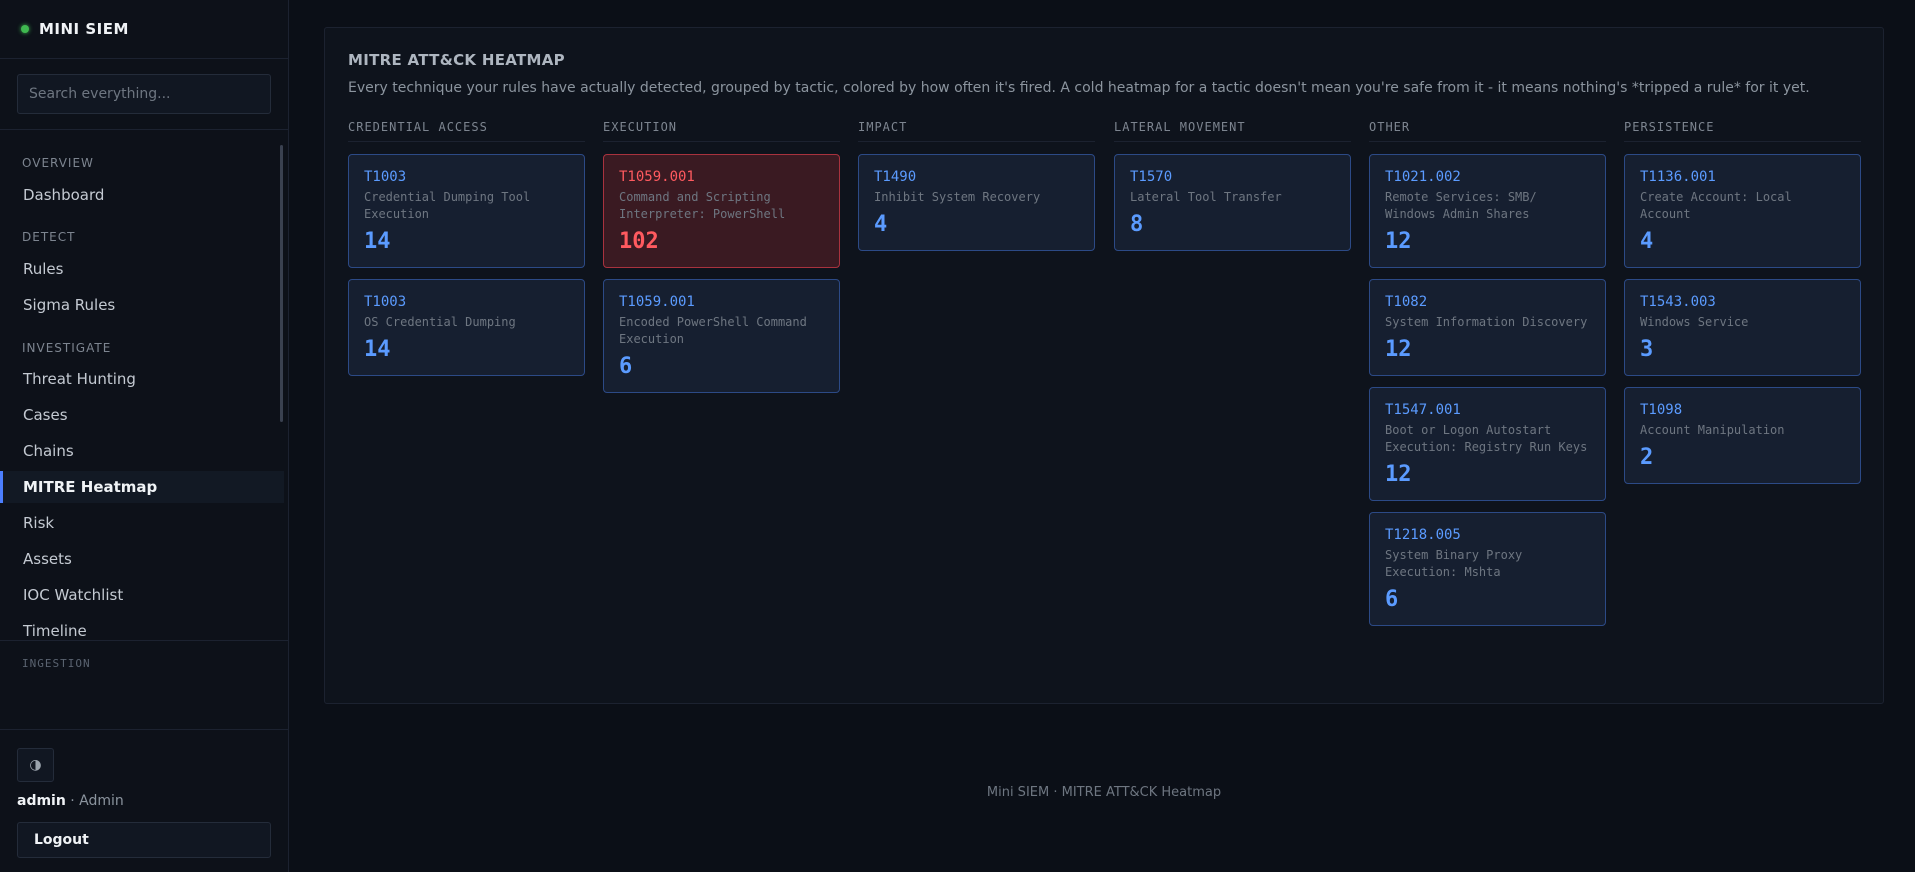 The width and height of the screenshot is (1915, 872). I want to click on page-footer: Mini SIEM · MITRE ATT&CK Heatmap, so click(1104, 792).